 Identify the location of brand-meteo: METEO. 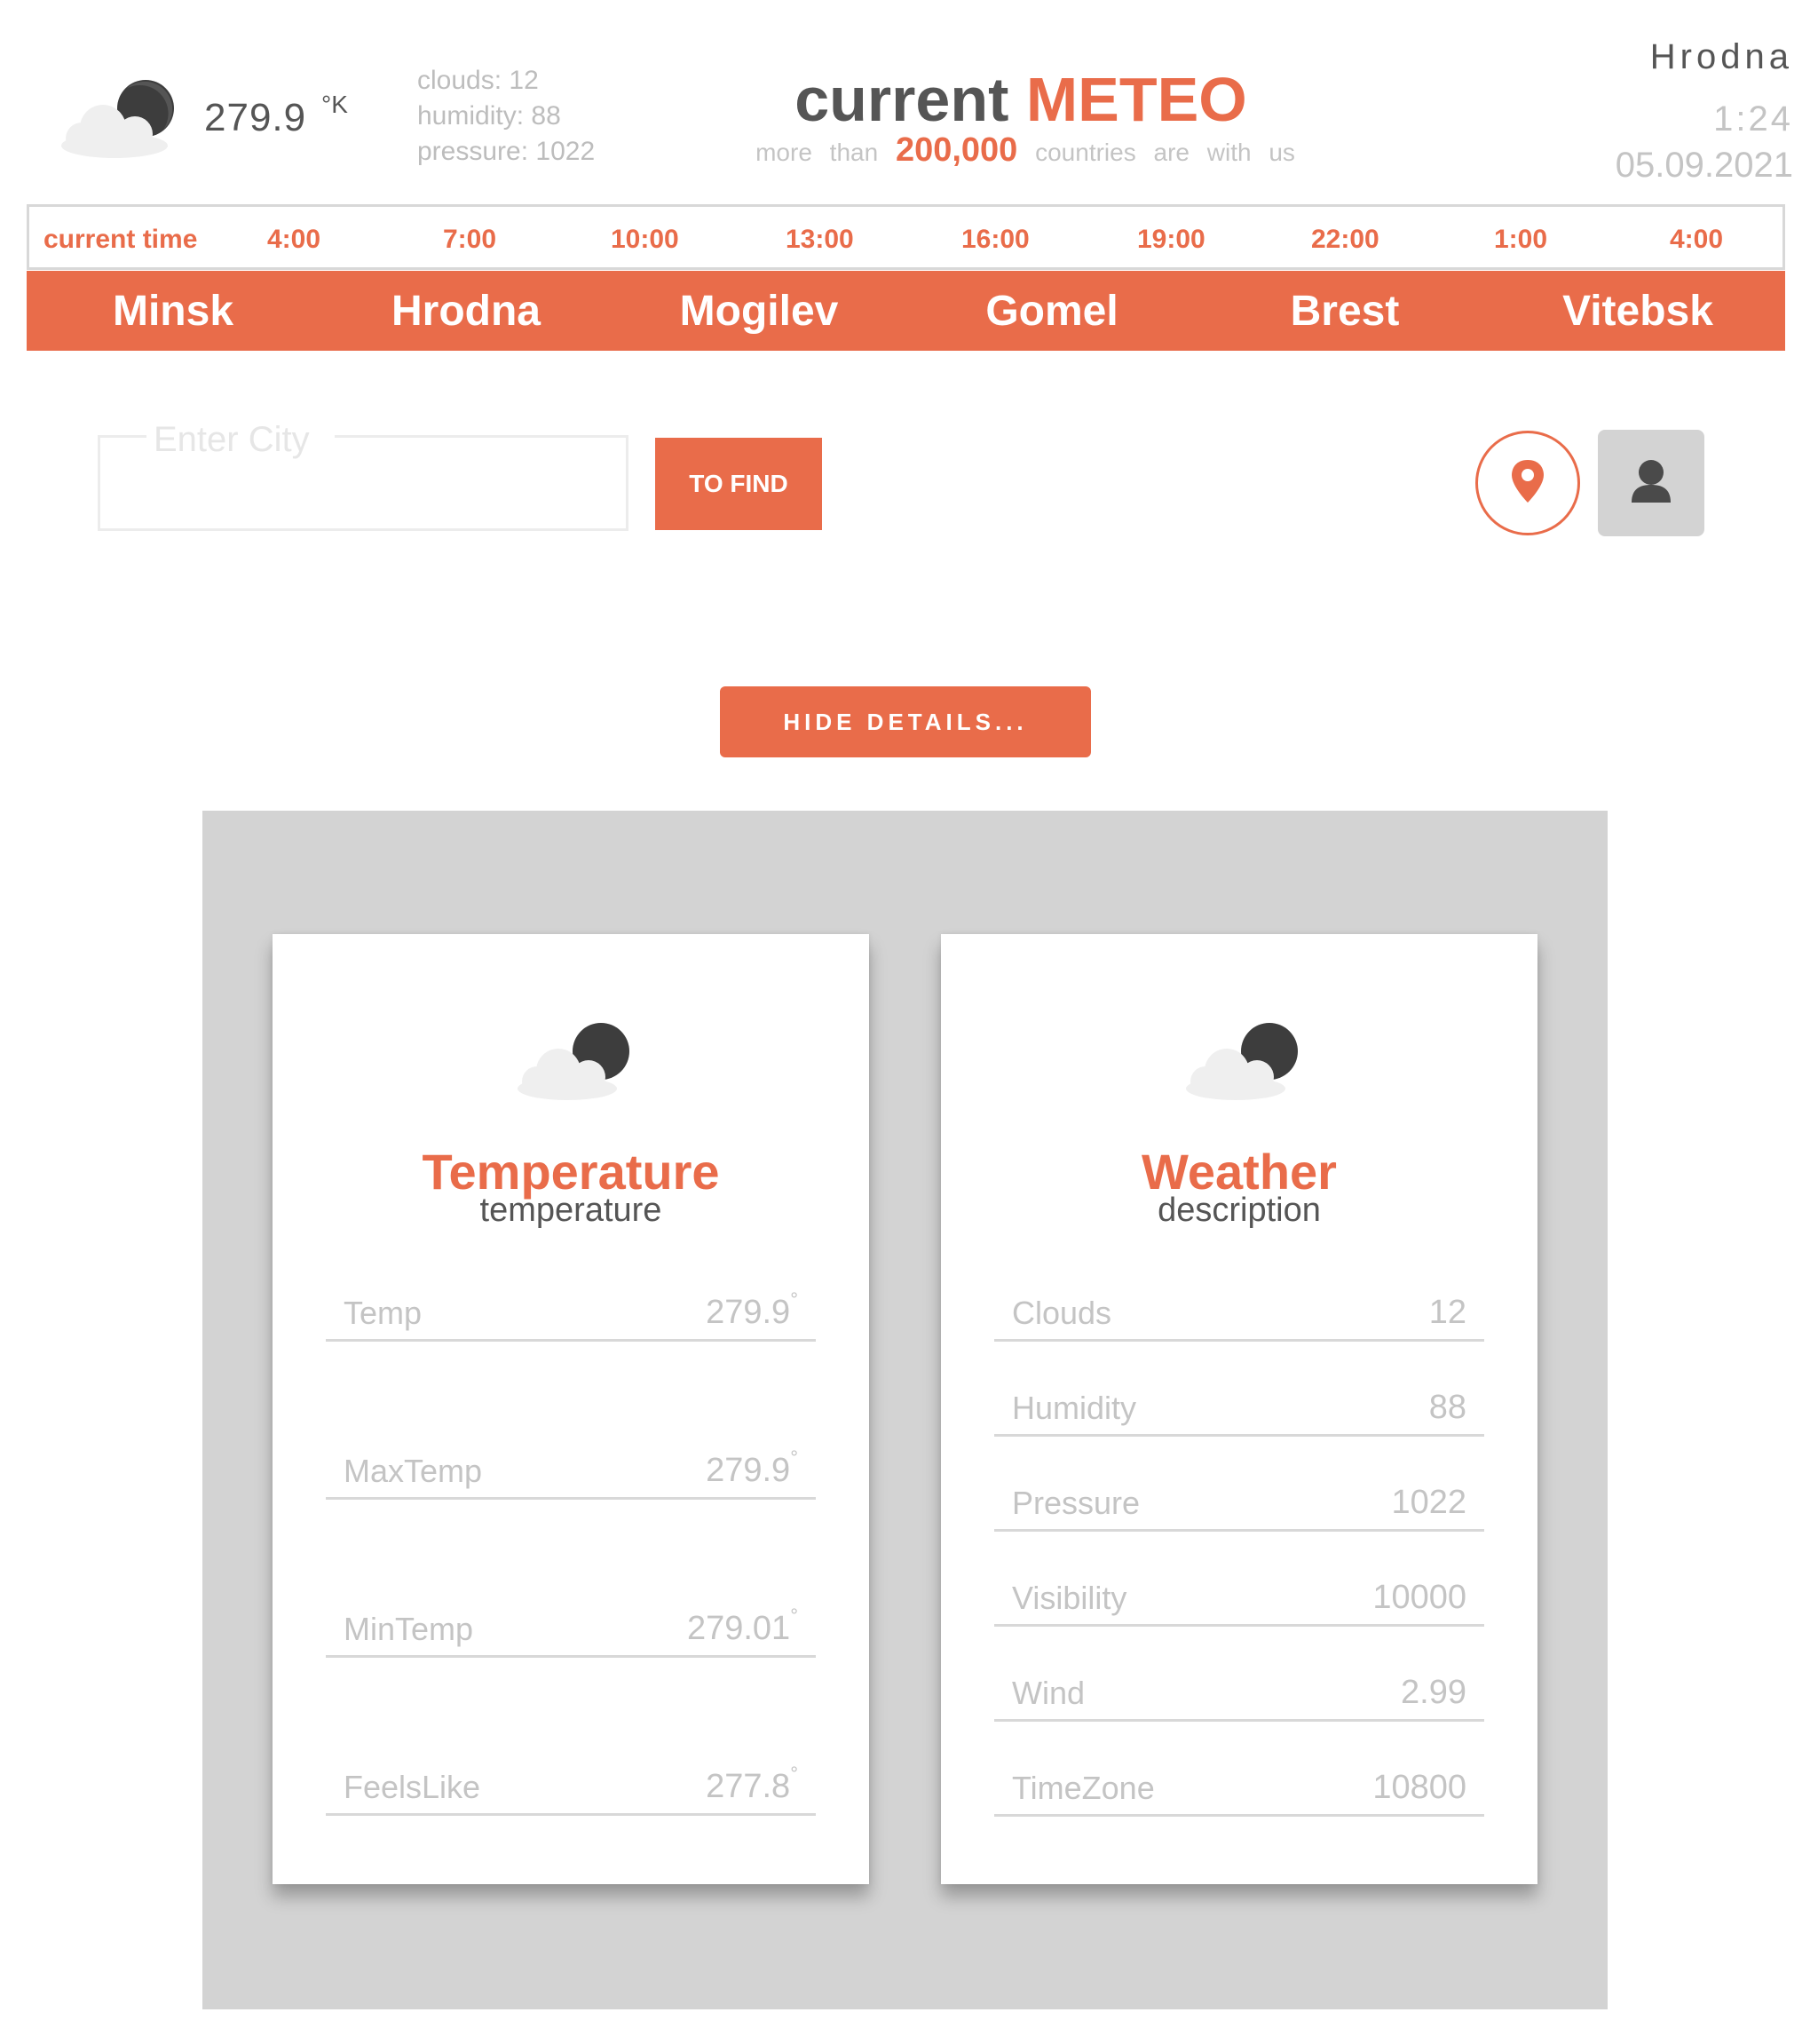
(1136, 99).